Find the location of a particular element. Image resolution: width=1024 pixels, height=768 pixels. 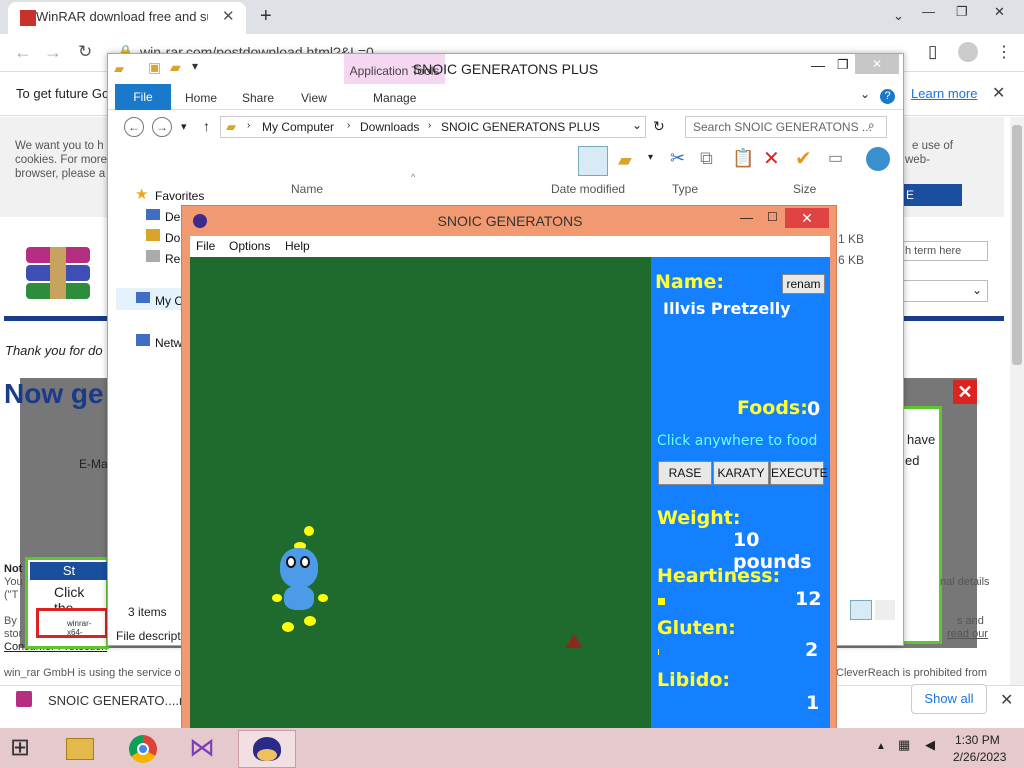

explorer-close-icon: ✕ is located at coordinates (877, 64).